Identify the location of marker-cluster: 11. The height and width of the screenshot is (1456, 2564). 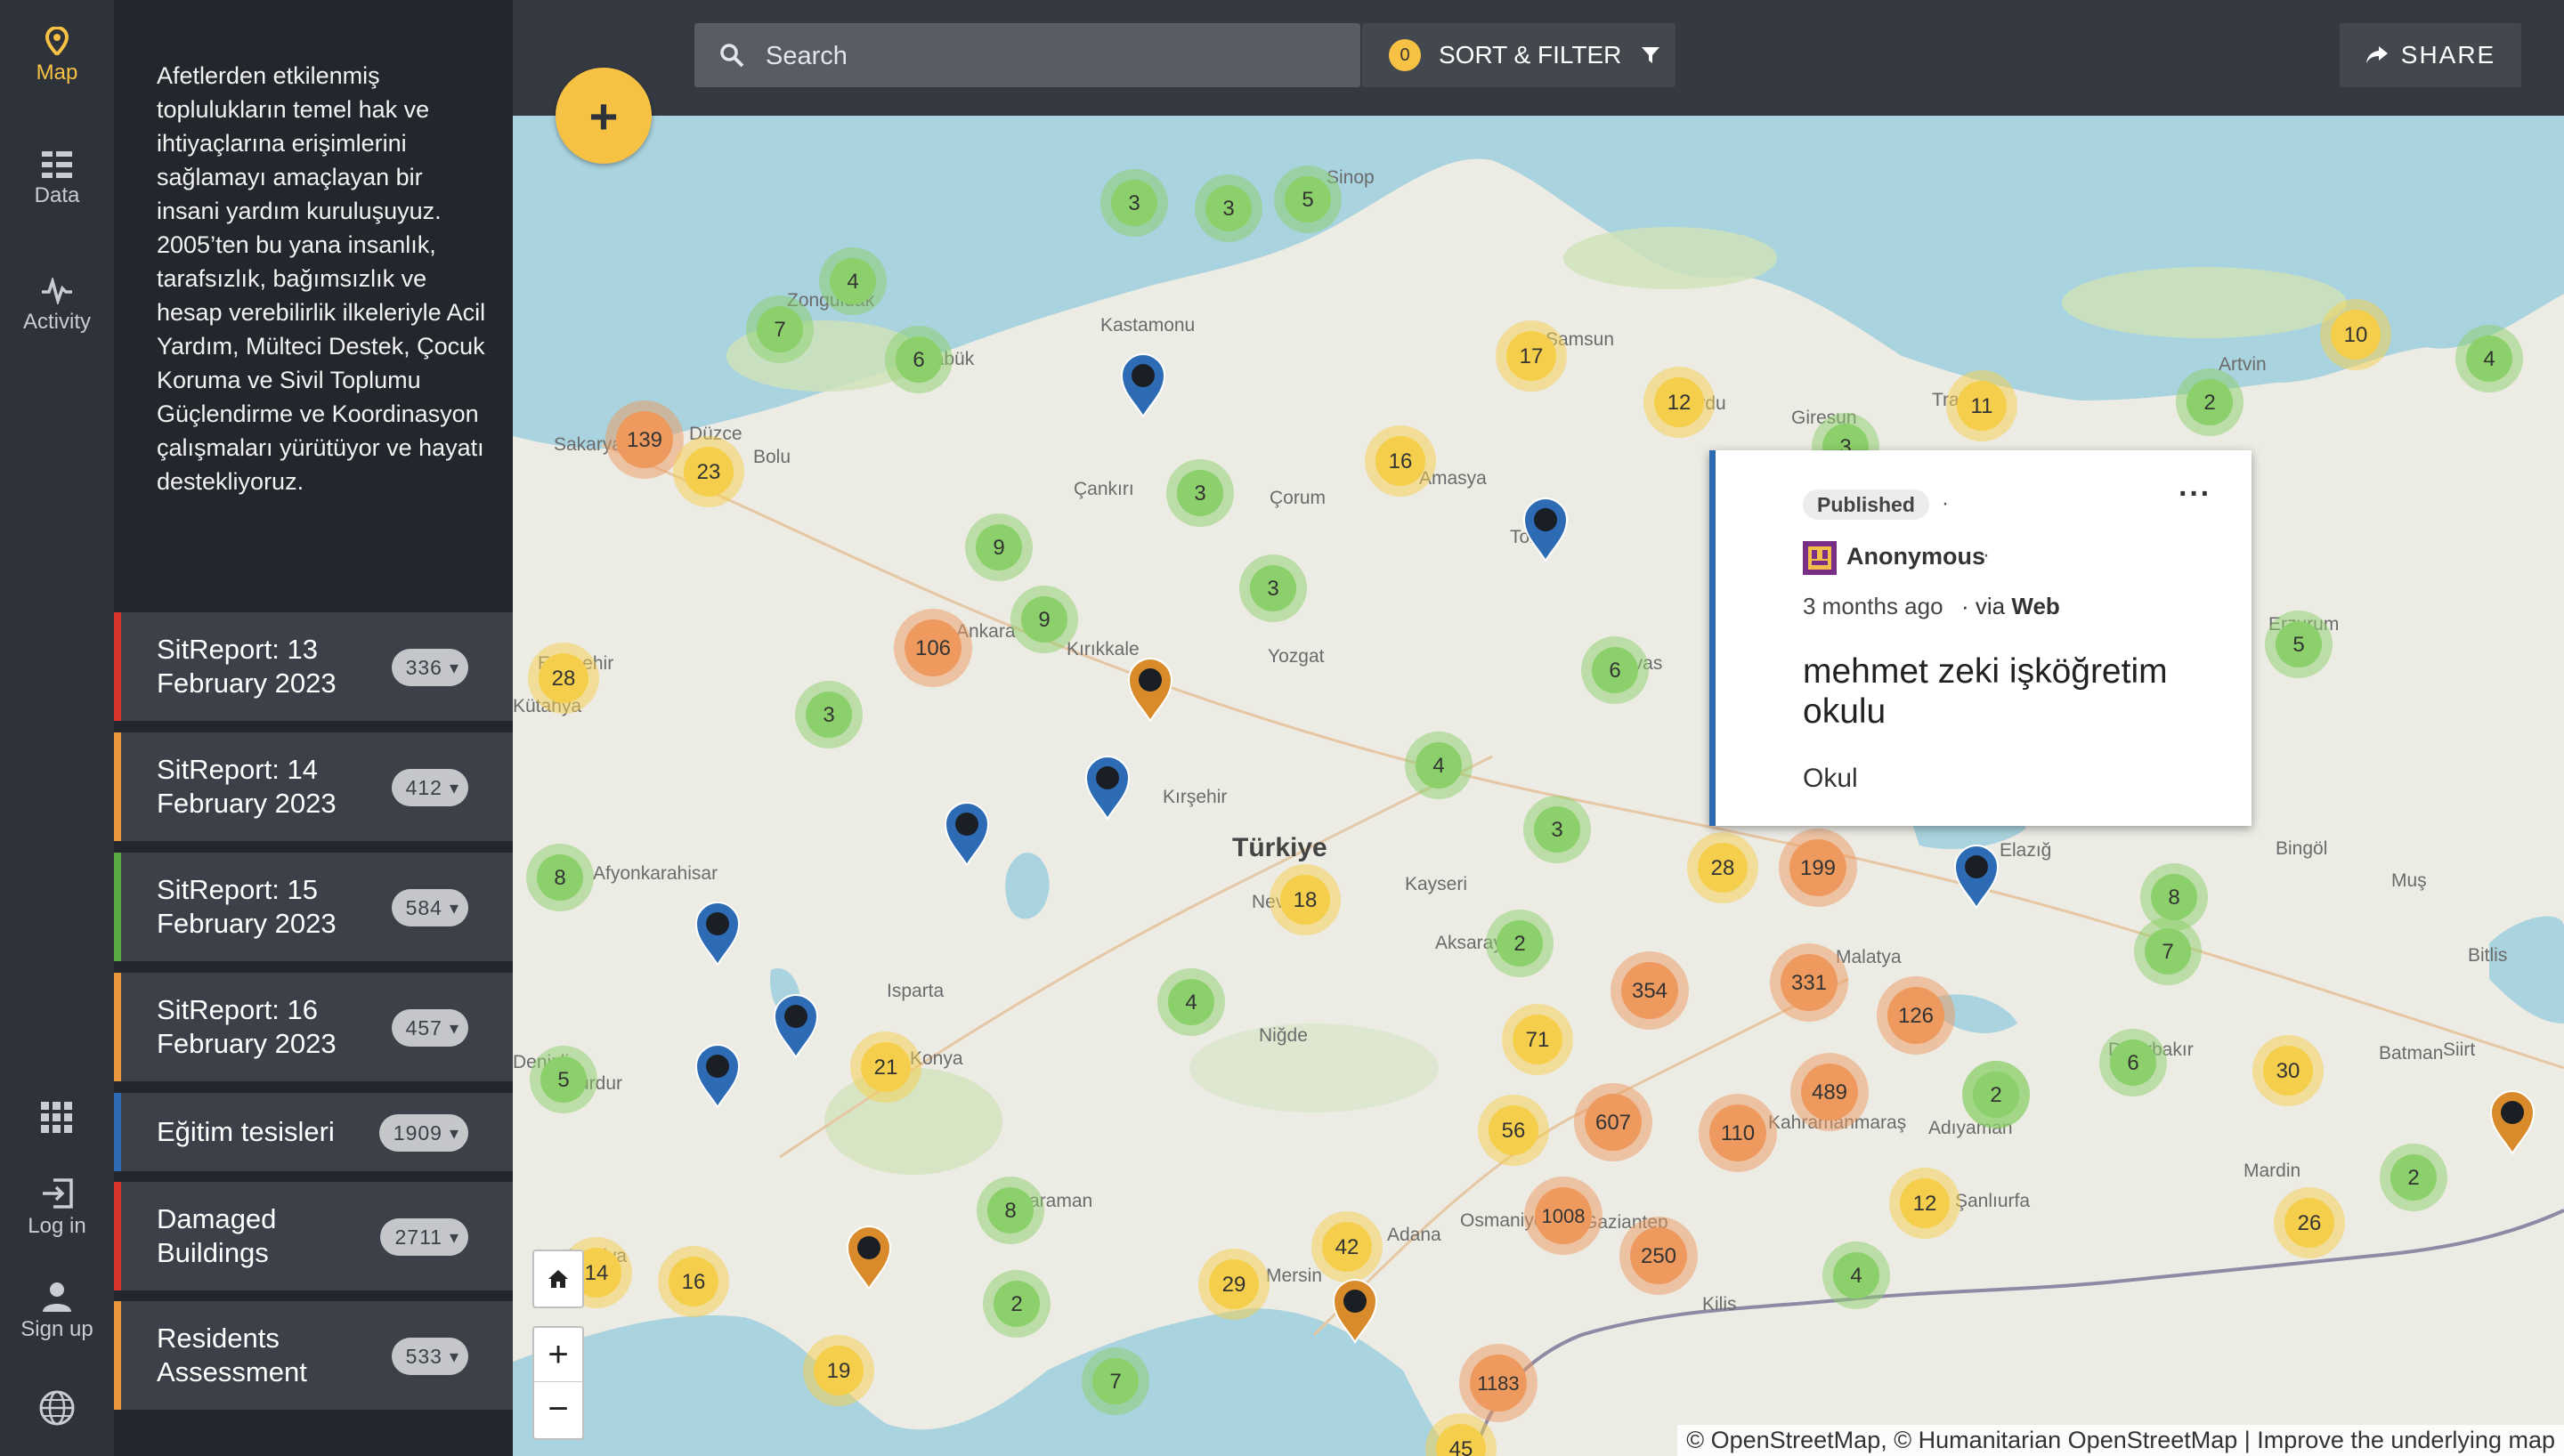
(1981, 405).